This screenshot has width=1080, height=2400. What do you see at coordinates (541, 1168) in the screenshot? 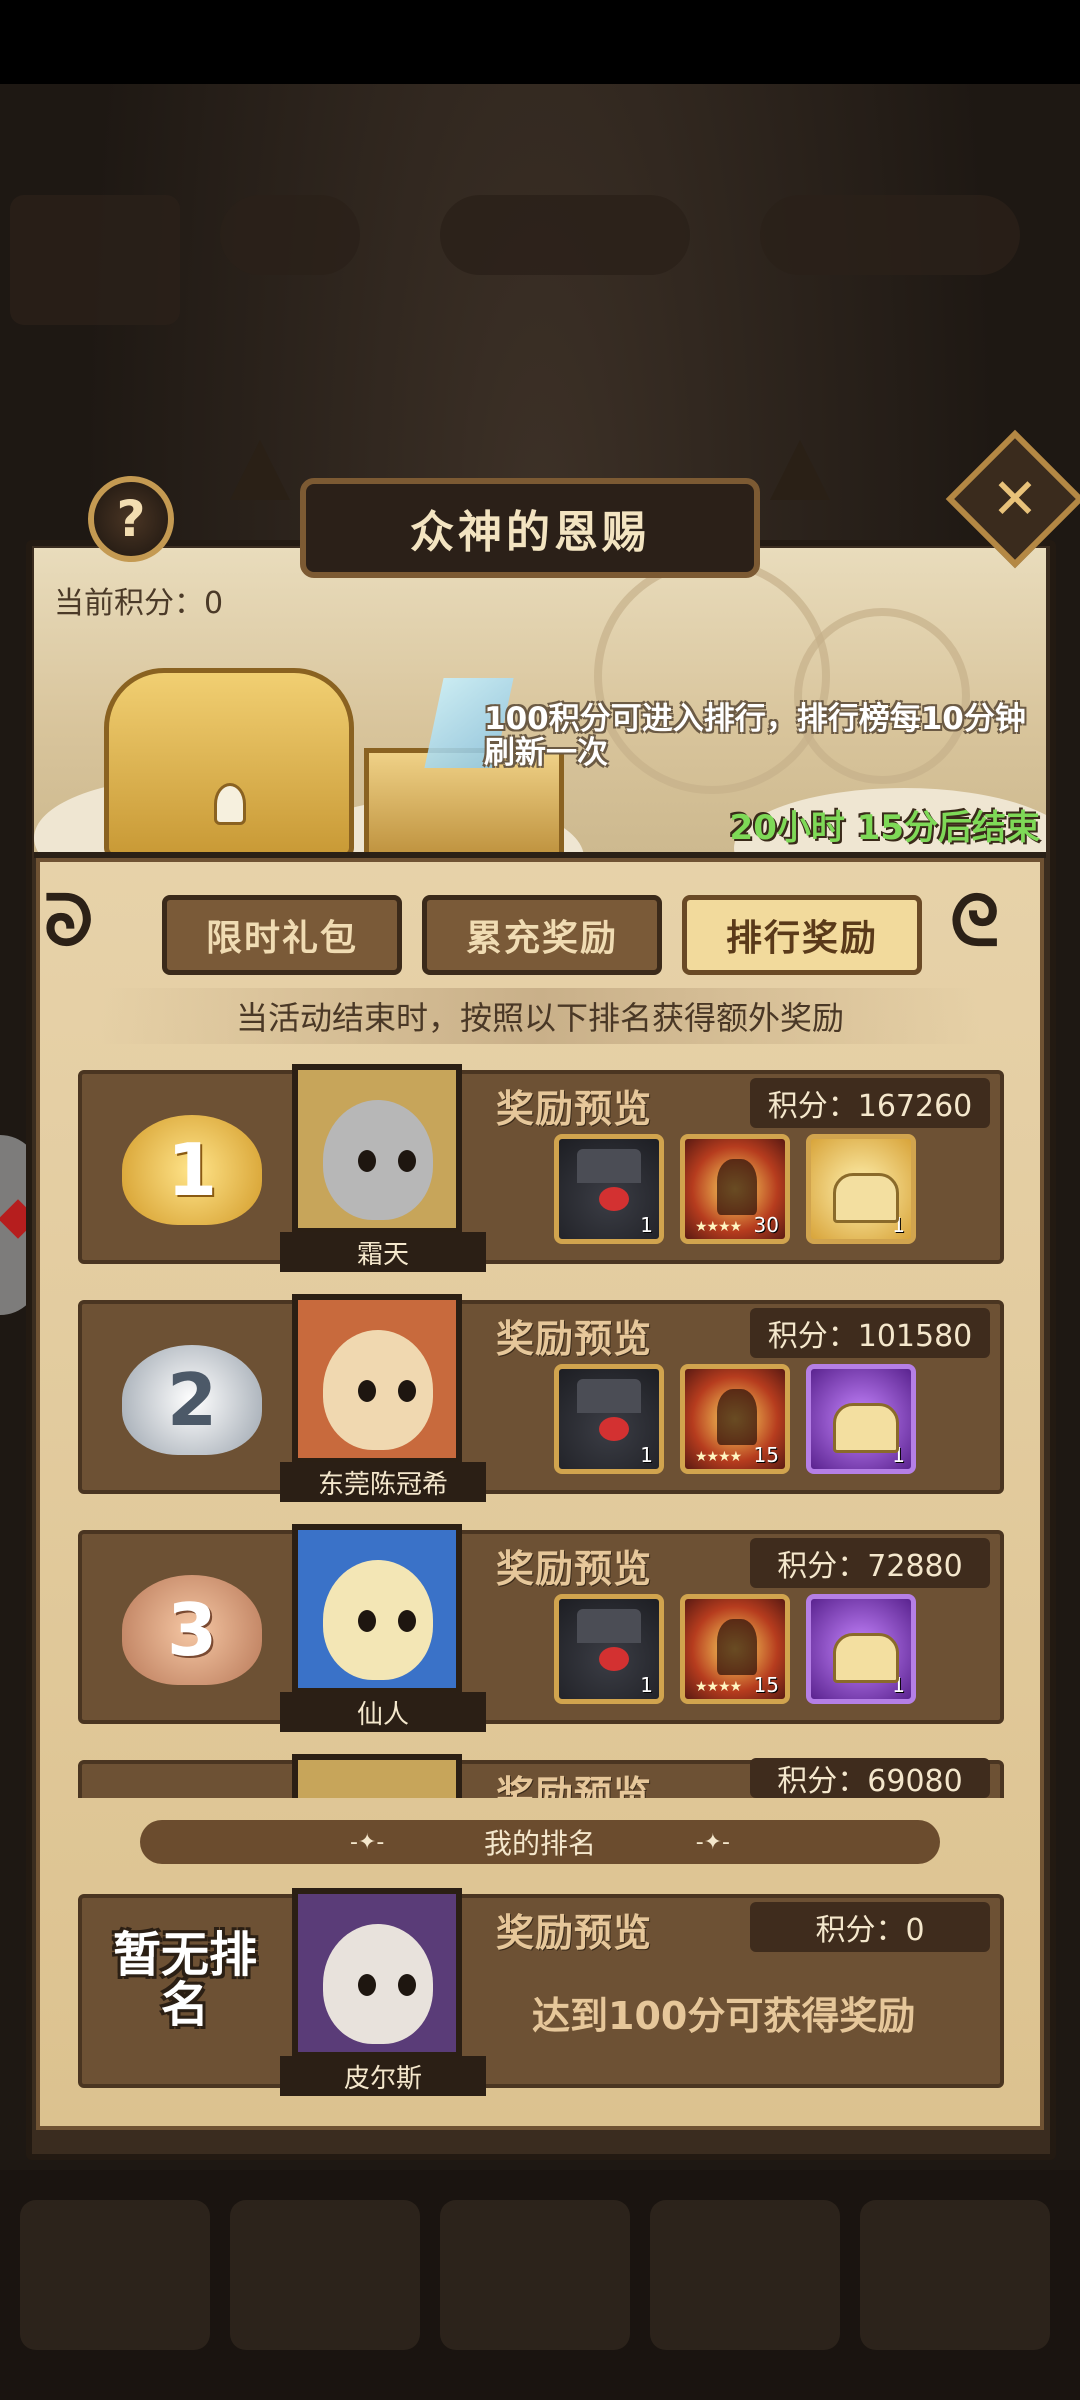
I see `ranking-row-1: 1 霜天 奖励预览 积分：167260 1 ★★★★ 30 1` at bounding box center [541, 1168].